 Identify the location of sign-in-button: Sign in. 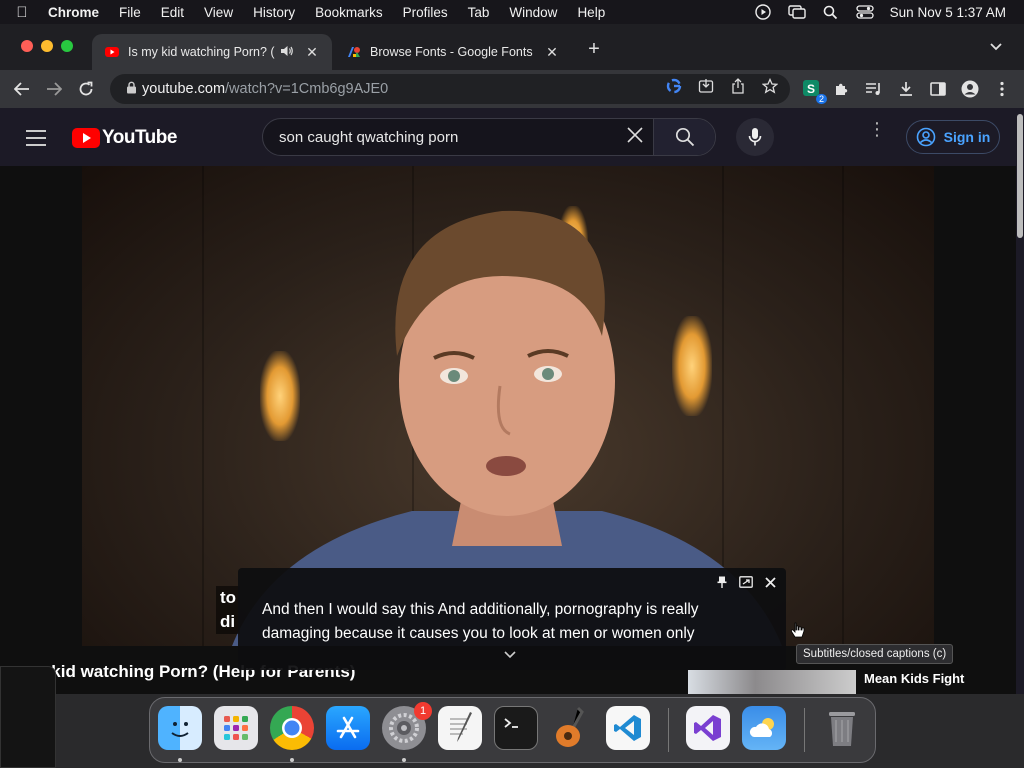
(953, 137).